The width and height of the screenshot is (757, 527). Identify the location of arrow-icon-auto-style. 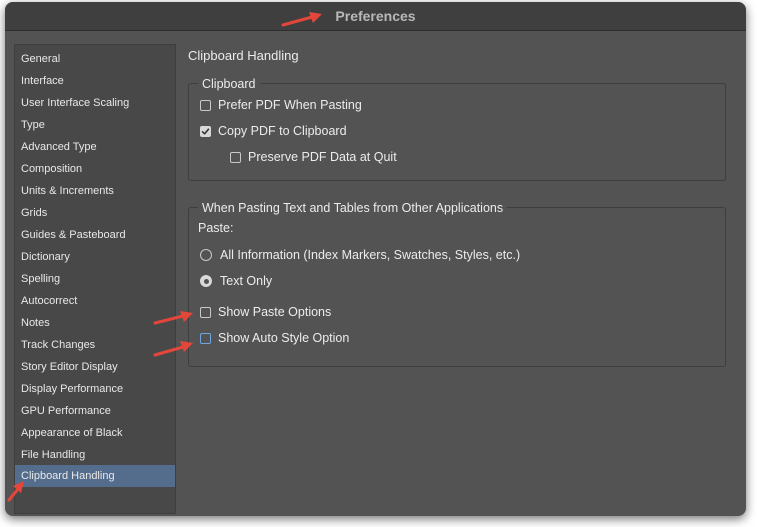
(173, 349).